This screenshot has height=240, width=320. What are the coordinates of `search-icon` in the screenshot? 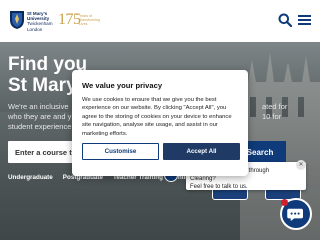 It's located at (285, 20).